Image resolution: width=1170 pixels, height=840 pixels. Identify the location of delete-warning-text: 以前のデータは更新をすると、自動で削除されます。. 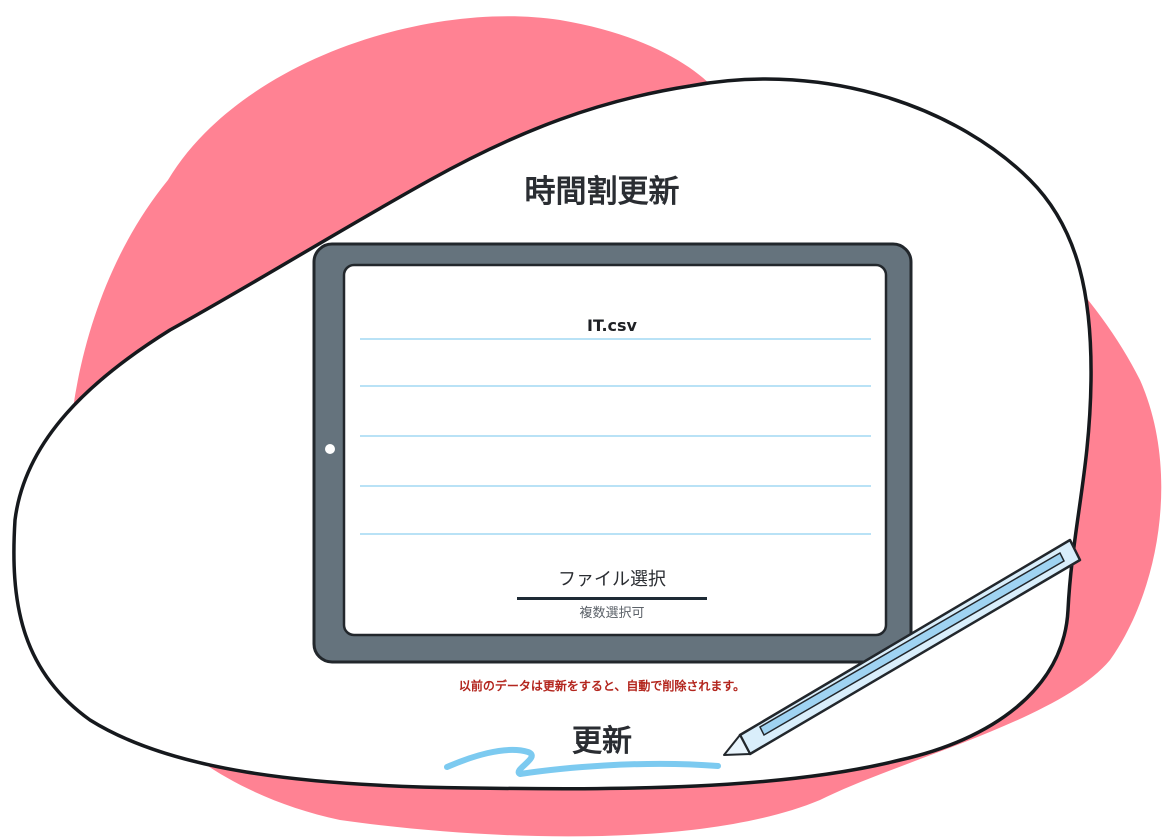
(602, 686).